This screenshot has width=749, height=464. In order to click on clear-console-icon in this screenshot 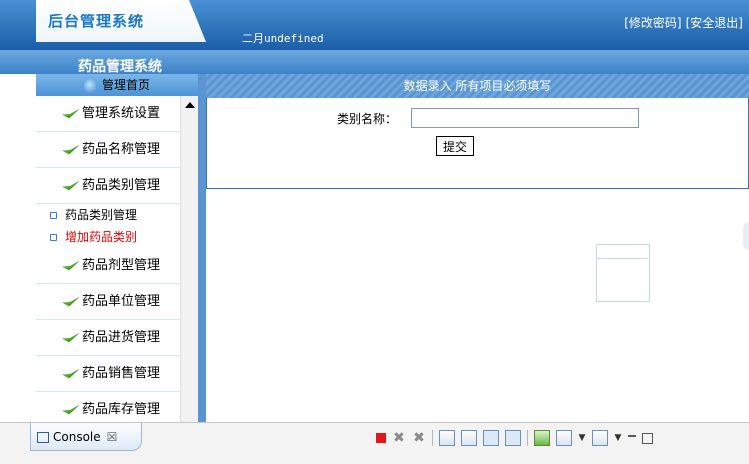, I will do `click(447, 438)`.